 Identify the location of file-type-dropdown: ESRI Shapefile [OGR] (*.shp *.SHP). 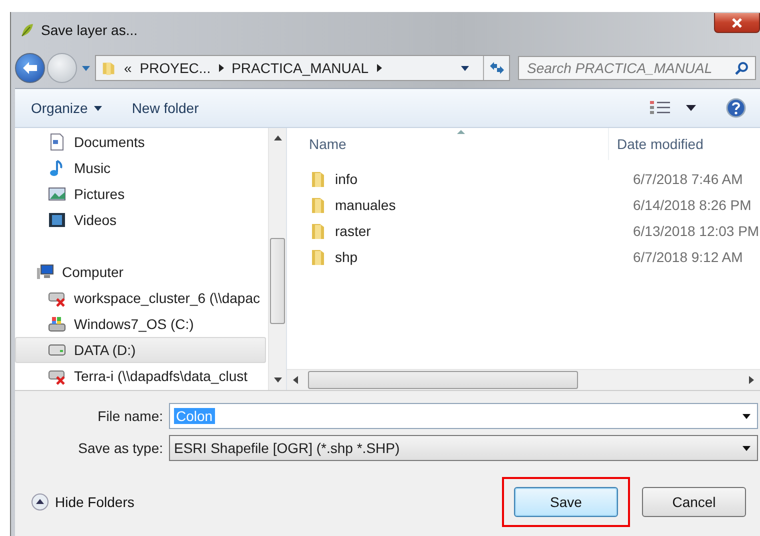
(463, 448).